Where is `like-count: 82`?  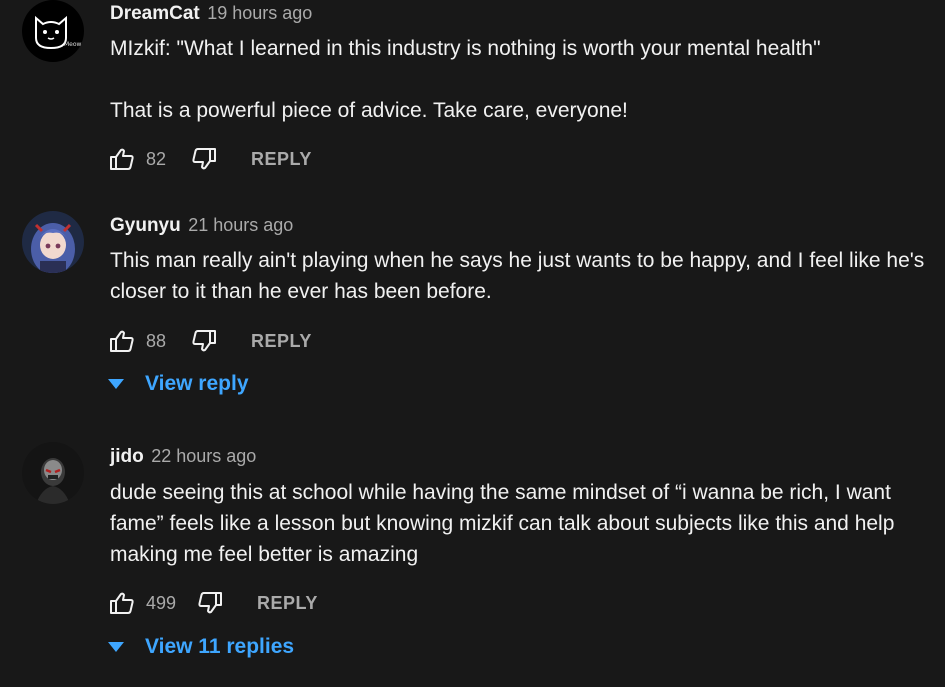 like-count: 82 is located at coordinates (156, 158).